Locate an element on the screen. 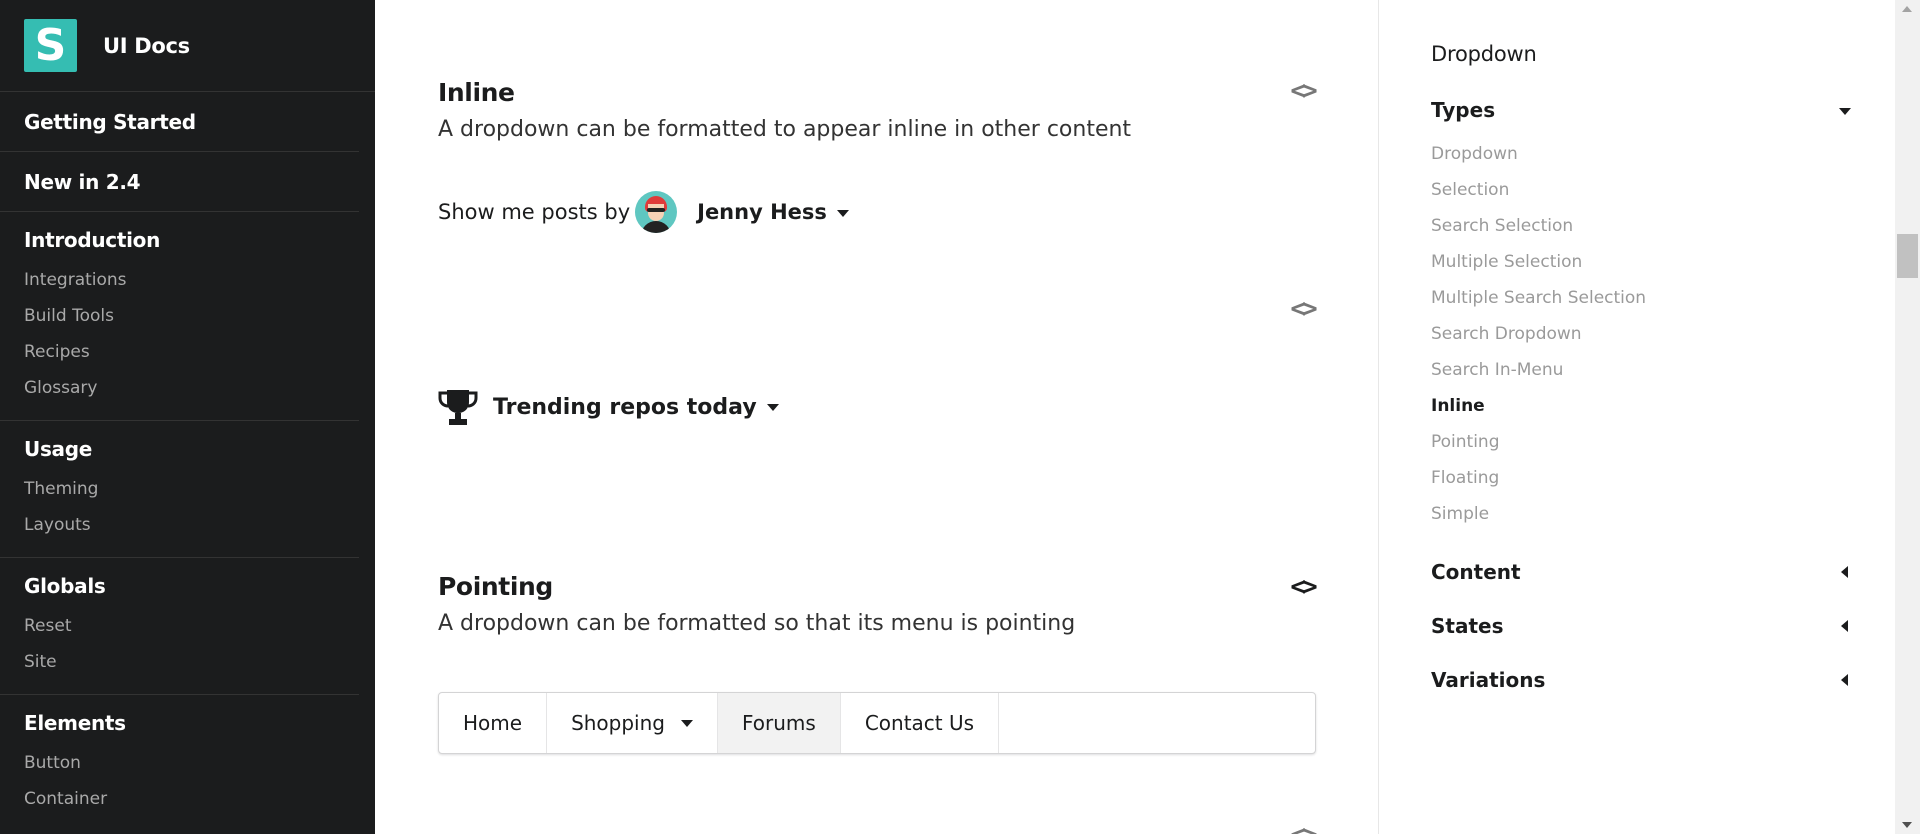 Image resolution: width=1920 pixels, height=834 pixels. section-title-inline: Inline is located at coordinates (476, 92).